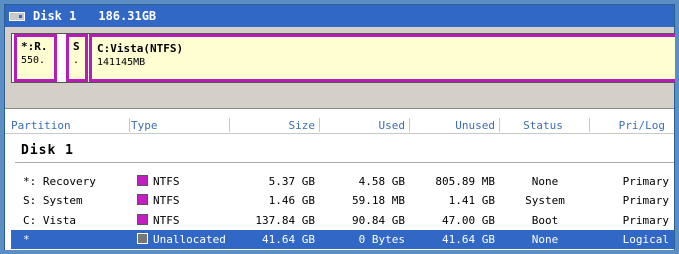 This screenshot has width=679, height=254. What do you see at coordinates (344, 162) in the screenshot?
I see `group-divider` at bounding box center [344, 162].